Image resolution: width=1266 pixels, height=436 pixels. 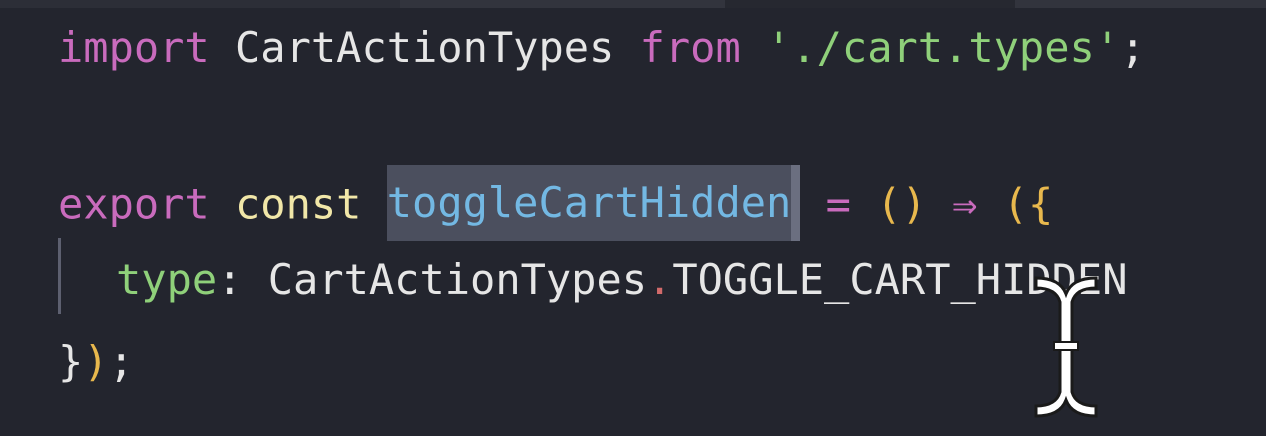 What do you see at coordinates (298, 204) in the screenshot?
I see `keyword-const: const` at bounding box center [298, 204].